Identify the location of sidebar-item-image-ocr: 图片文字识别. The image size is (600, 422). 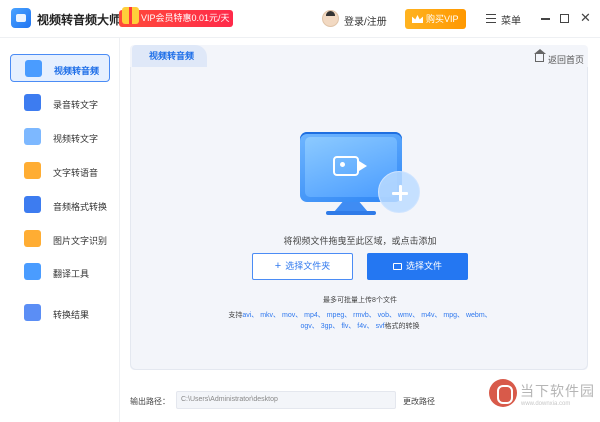
(60, 239).